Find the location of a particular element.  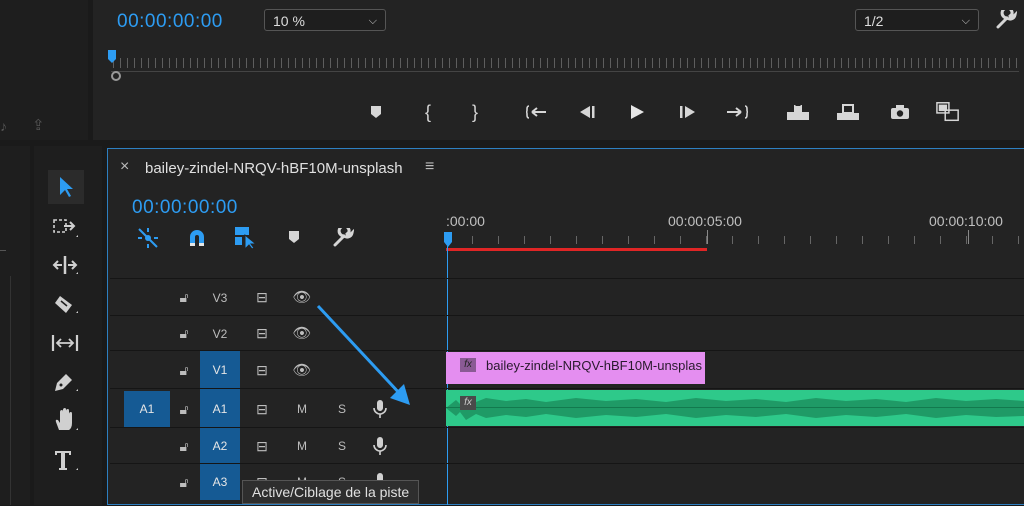

microphone-icon is located at coordinates (380, 446).